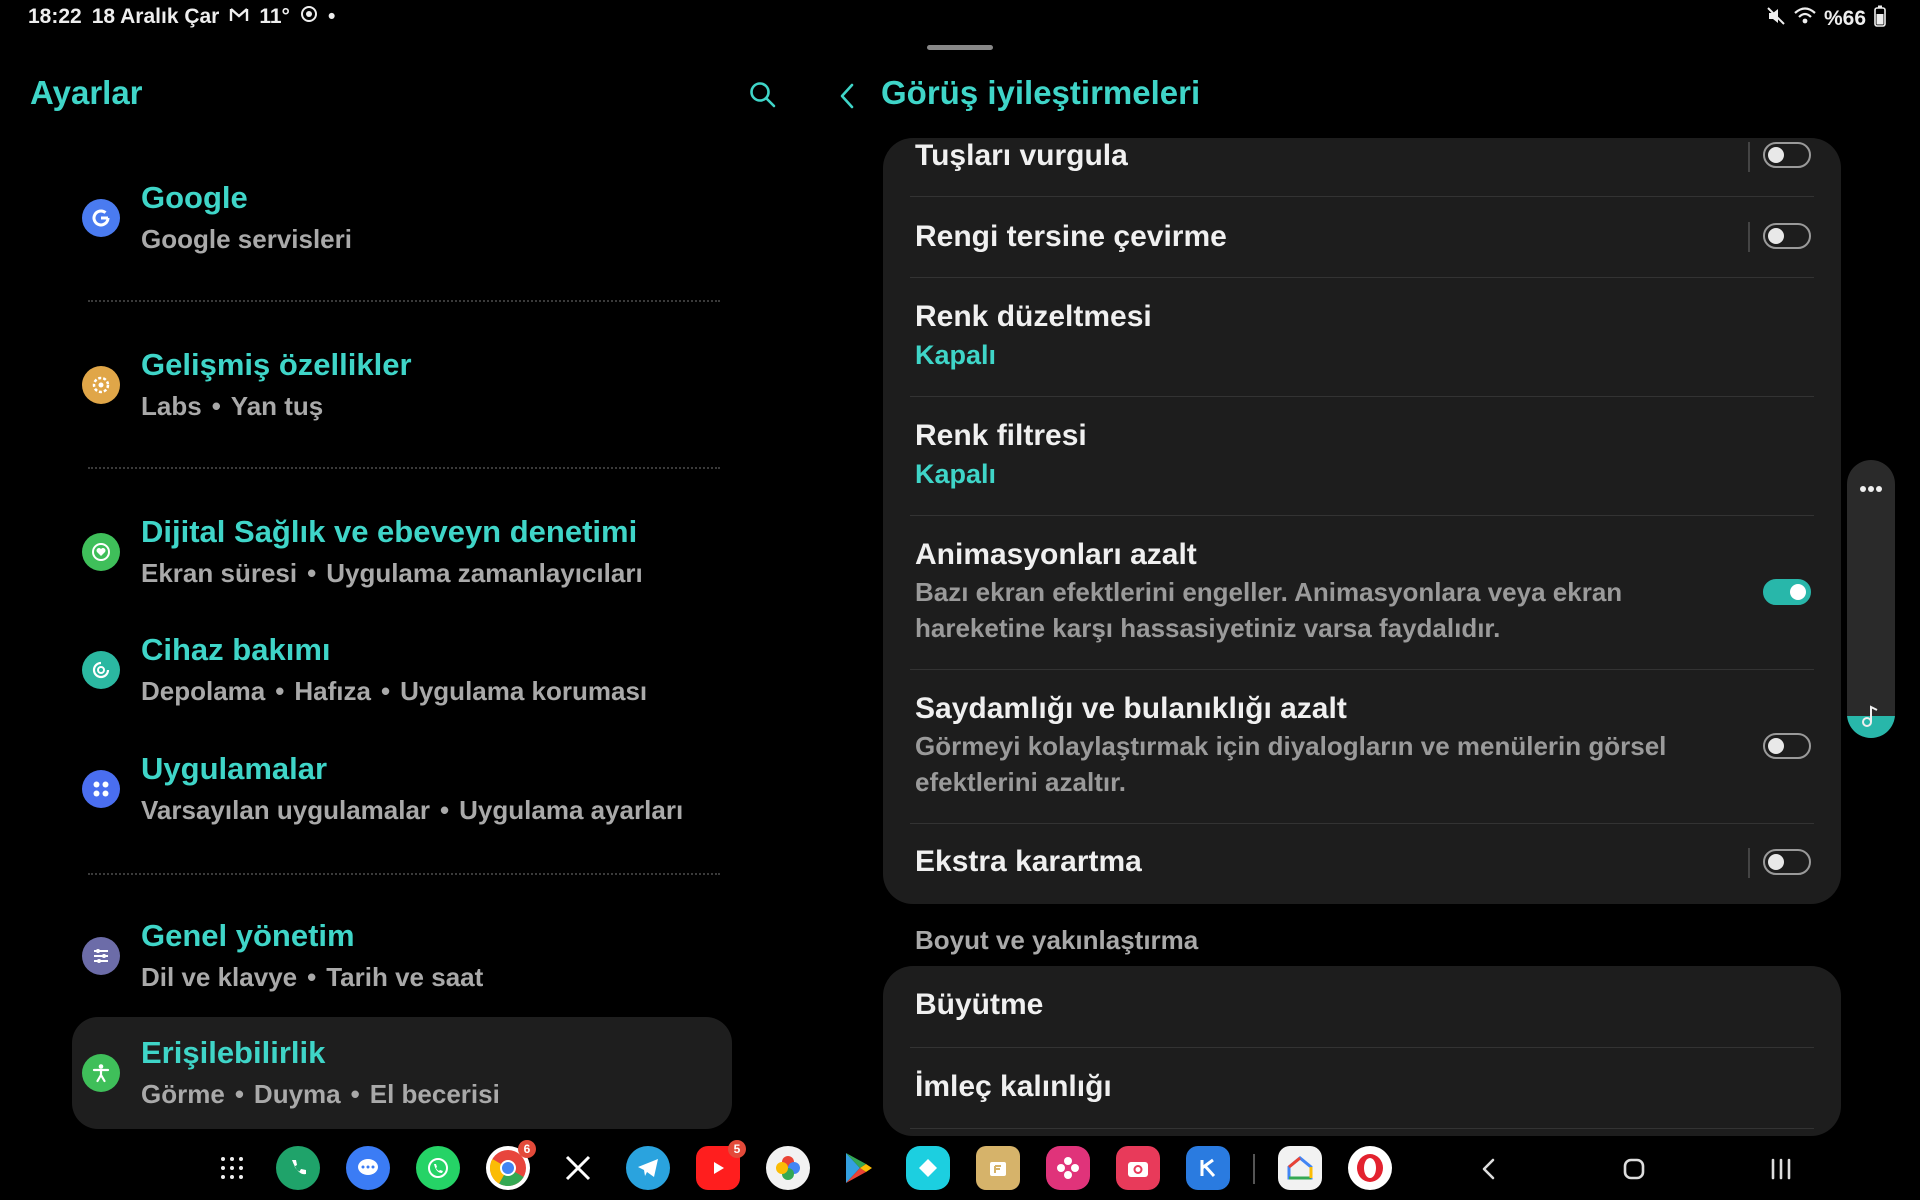 This screenshot has width=1920, height=1200. I want to click on section-header: Boyut ve yakınlaştırma, so click(1057, 940).